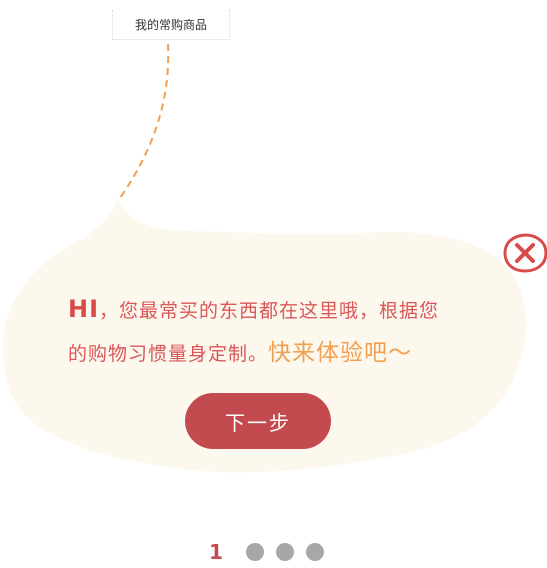 This screenshot has width=547, height=568. Describe the element at coordinates (340, 353) in the screenshot. I see `cta-text: 快来体验吧～` at that location.